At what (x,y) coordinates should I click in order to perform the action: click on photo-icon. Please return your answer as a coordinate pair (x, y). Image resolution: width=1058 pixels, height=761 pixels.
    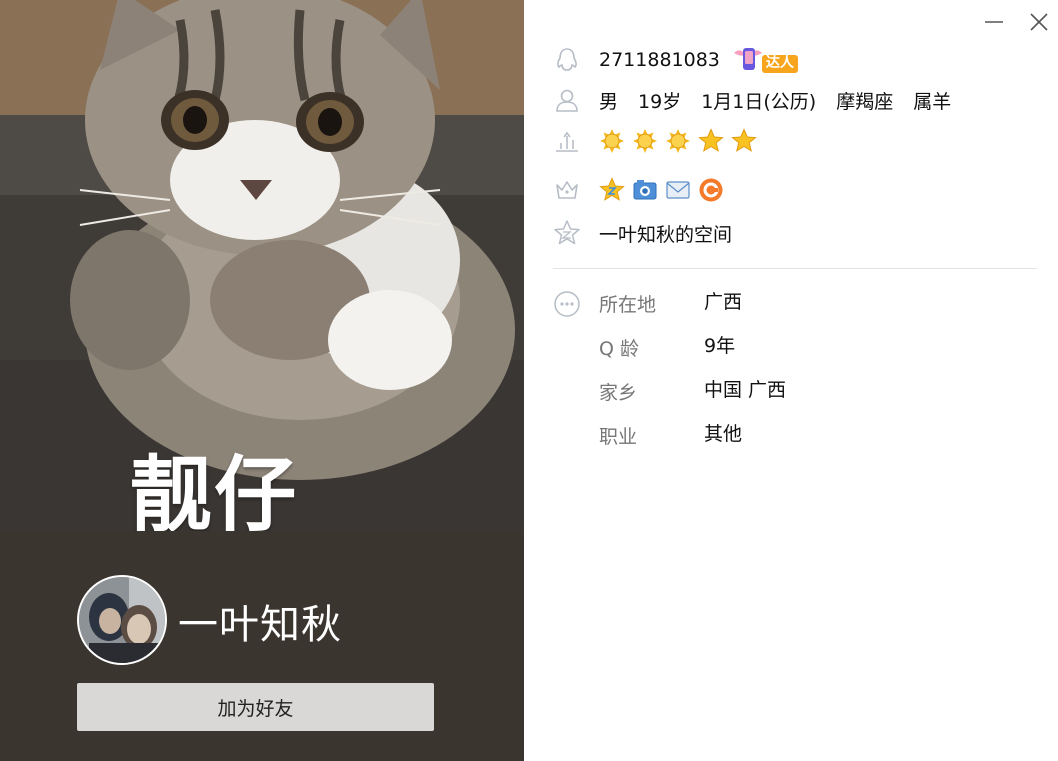
    Looking at the image, I should click on (645, 190).